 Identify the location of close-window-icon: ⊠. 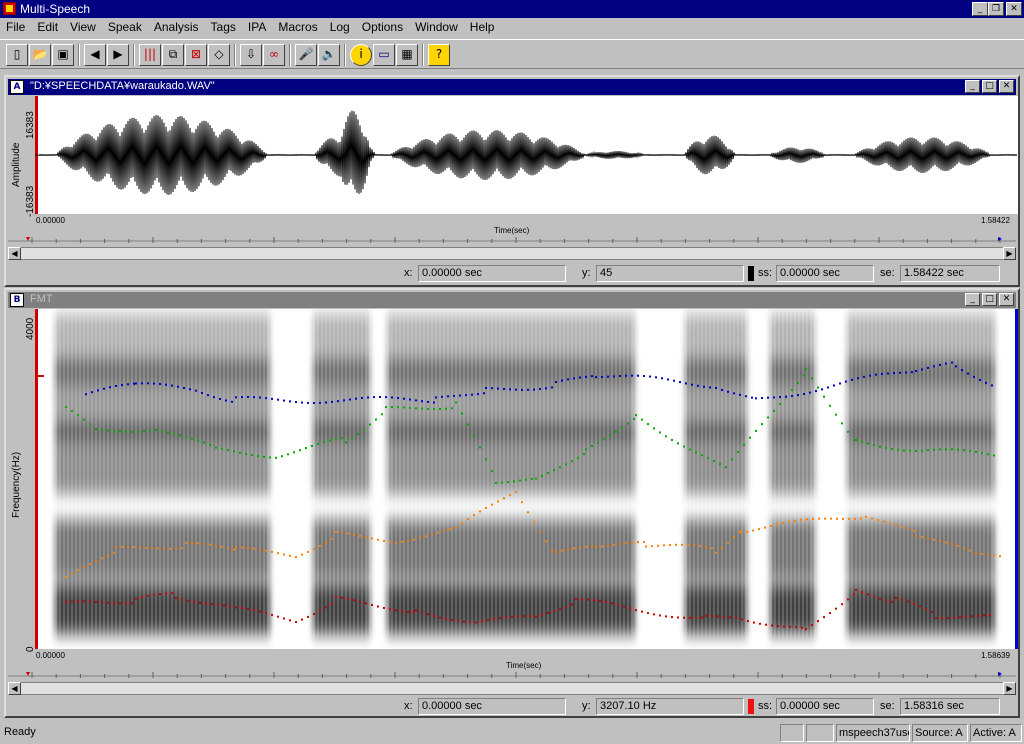
(196, 55).